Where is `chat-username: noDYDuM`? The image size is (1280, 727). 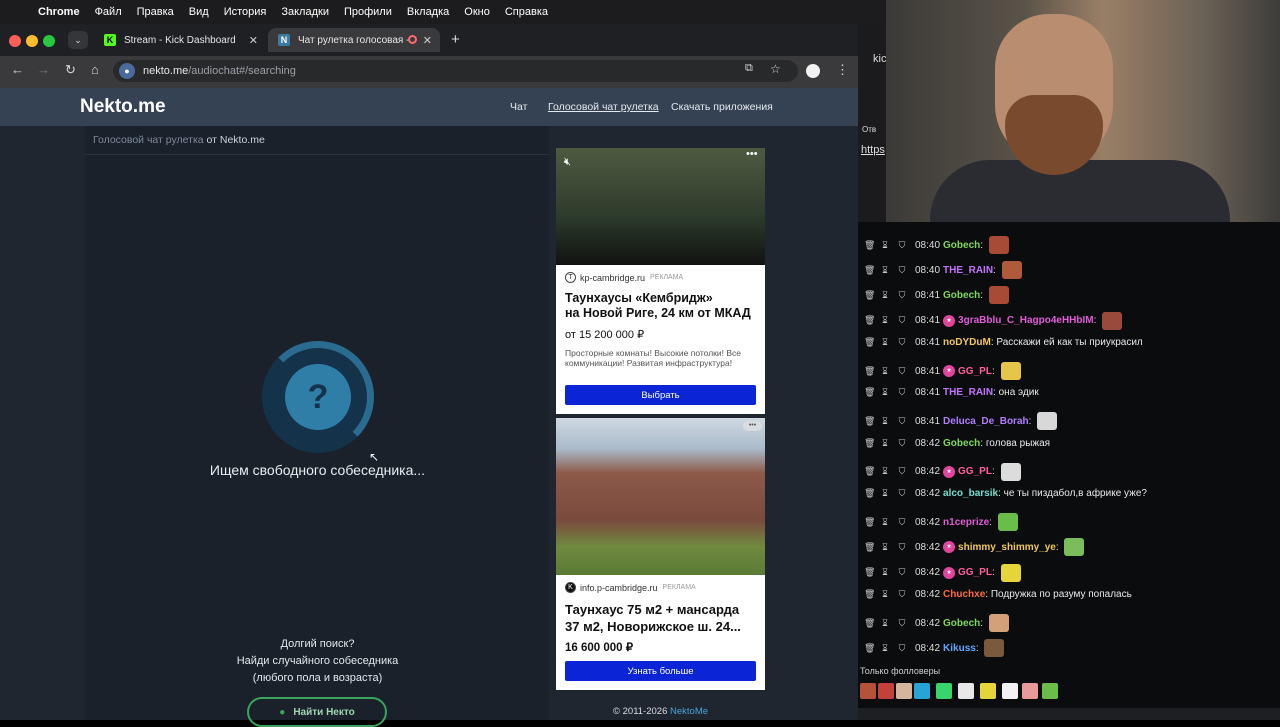
chat-username: noDYDuM is located at coordinates (967, 342).